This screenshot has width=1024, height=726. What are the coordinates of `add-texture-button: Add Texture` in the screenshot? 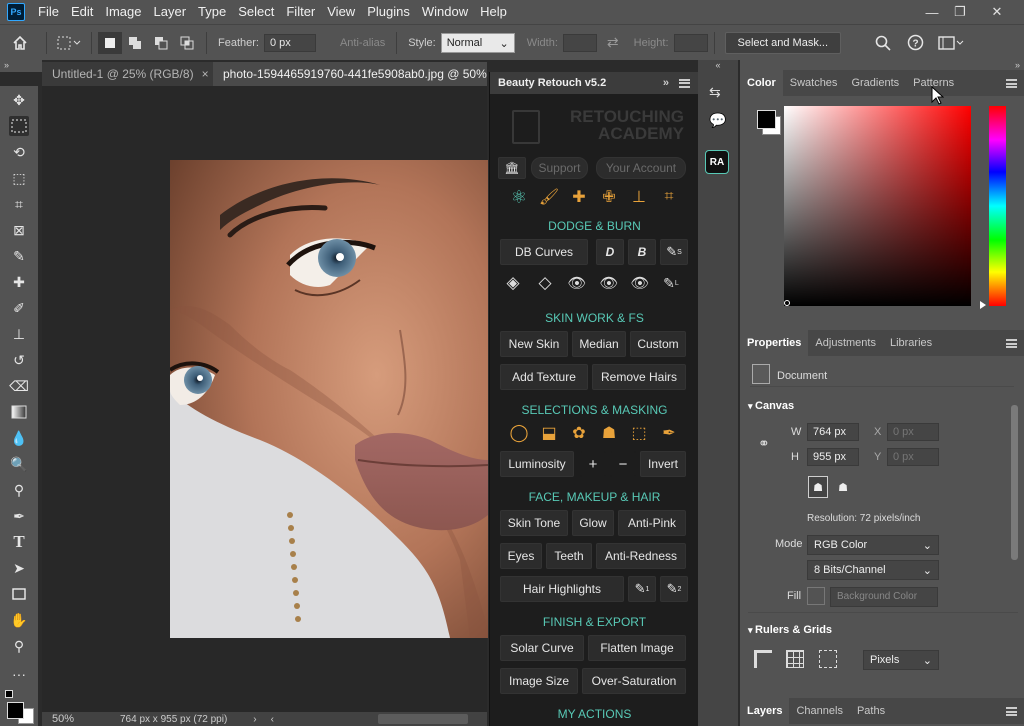 It's located at (544, 377).